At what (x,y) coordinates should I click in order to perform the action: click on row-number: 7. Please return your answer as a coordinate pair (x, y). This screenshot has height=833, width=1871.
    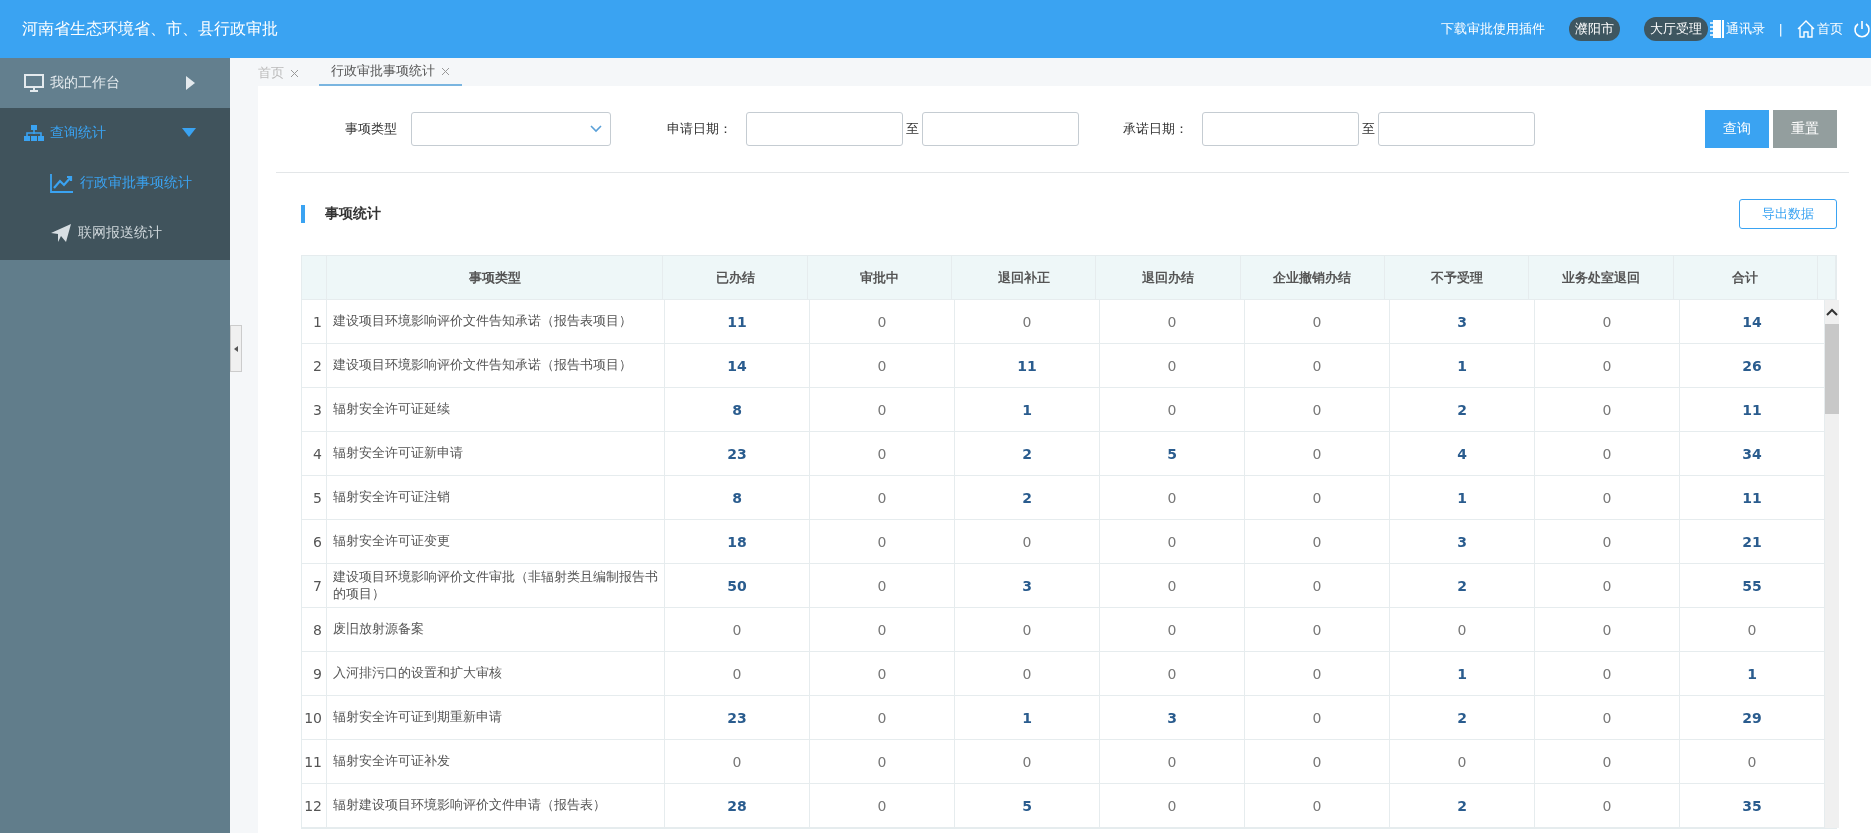
    Looking at the image, I should click on (314, 586).